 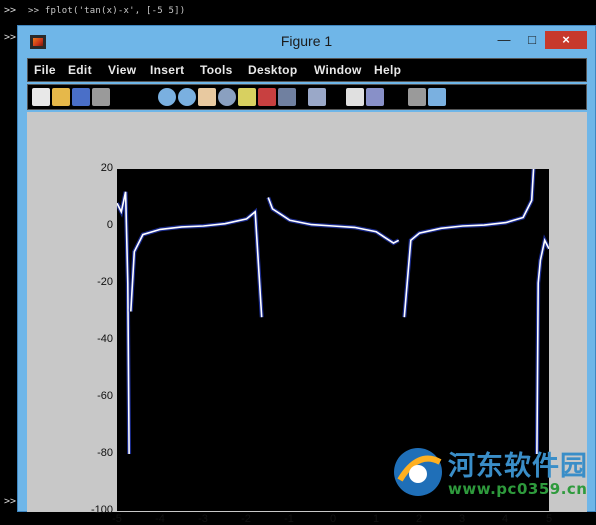 I want to click on minimize-button: —, so click(x=504, y=40).